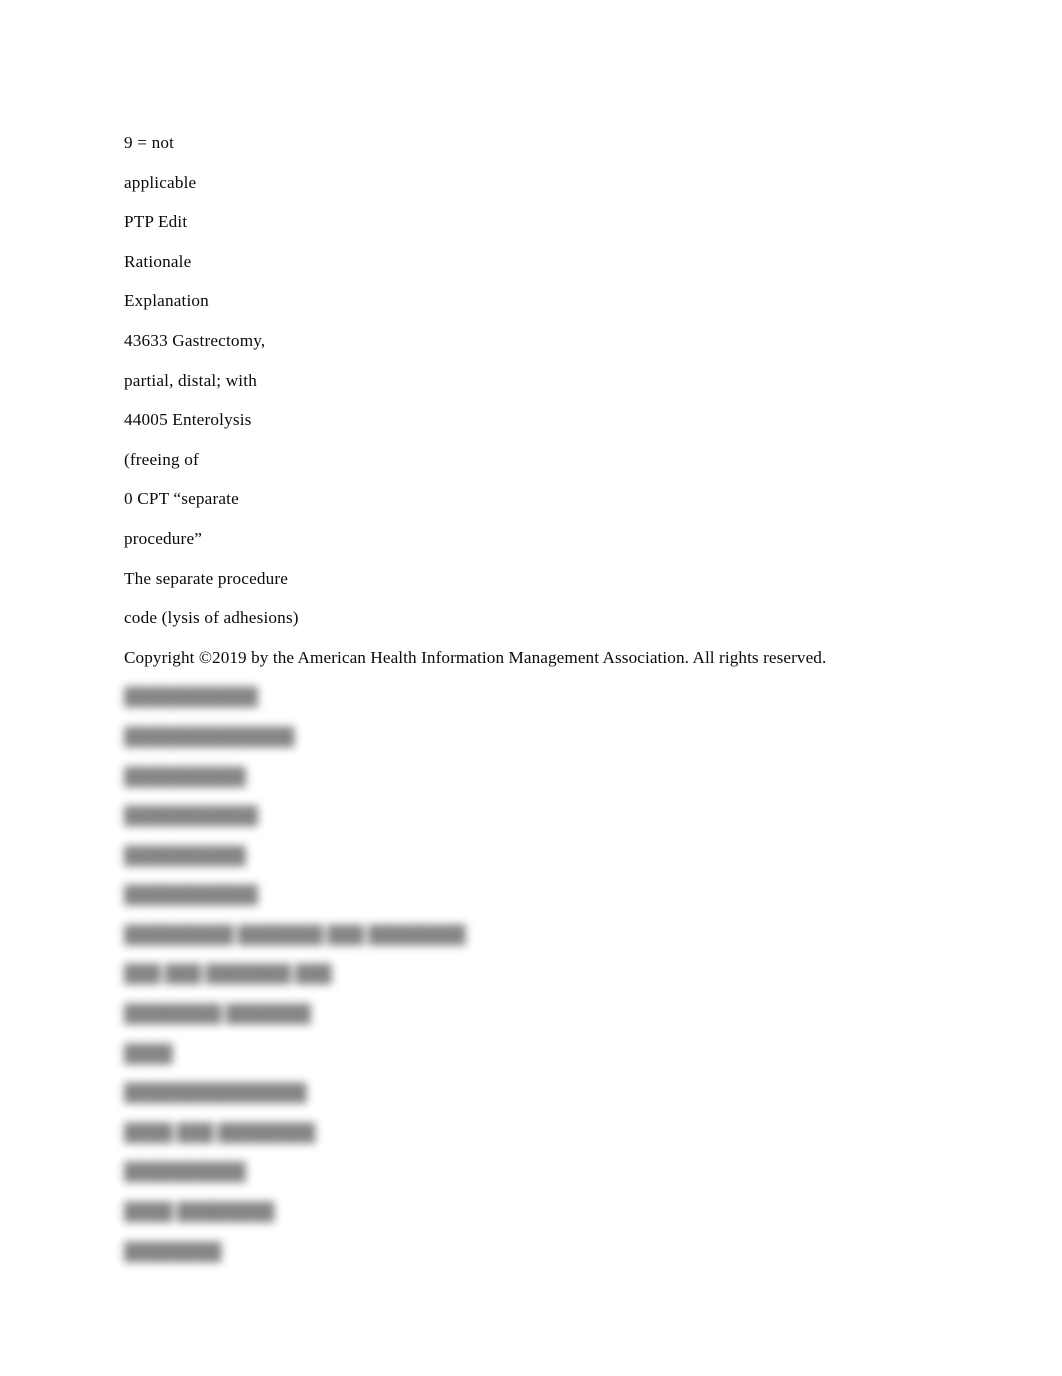 The width and height of the screenshot is (1062, 1376). What do you see at coordinates (149, 142) in the screenshot?
I see `text-line: 9 = not` at bounding box center [149, 142].